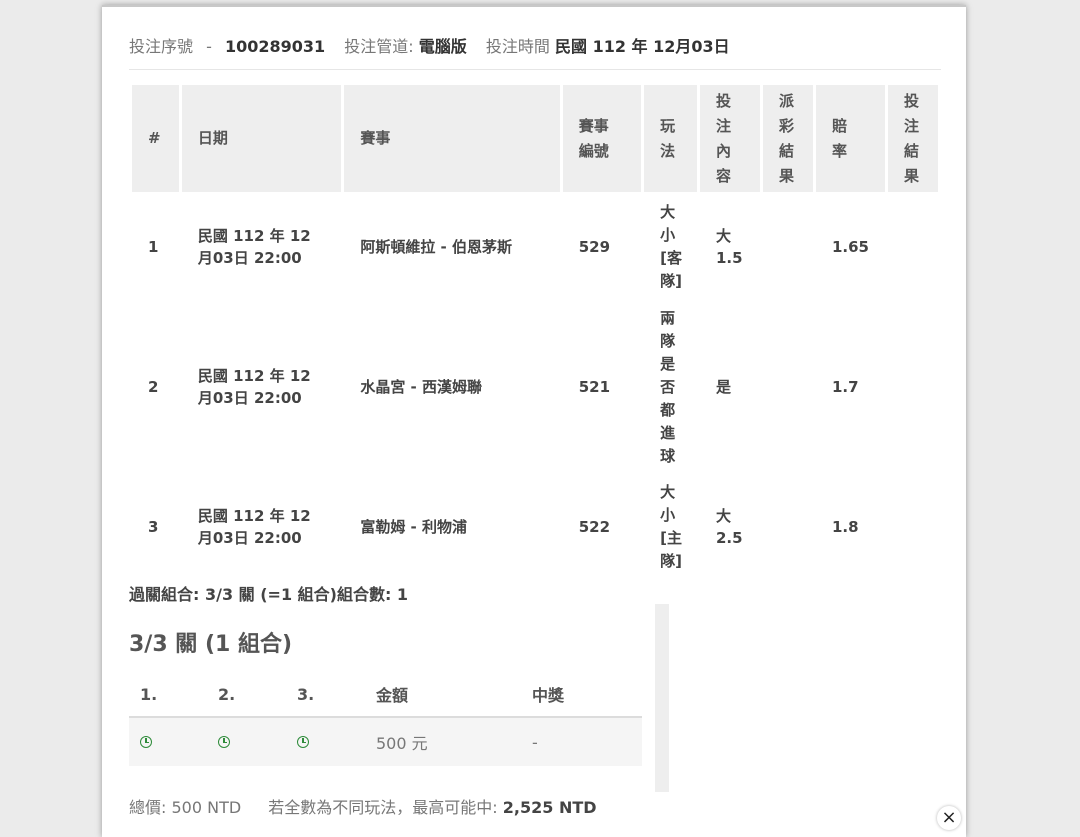  What do you see at coordinates (594, 247) in the screenshot?
I see `cell-event-no: 529` at bounding box center [594, 247].